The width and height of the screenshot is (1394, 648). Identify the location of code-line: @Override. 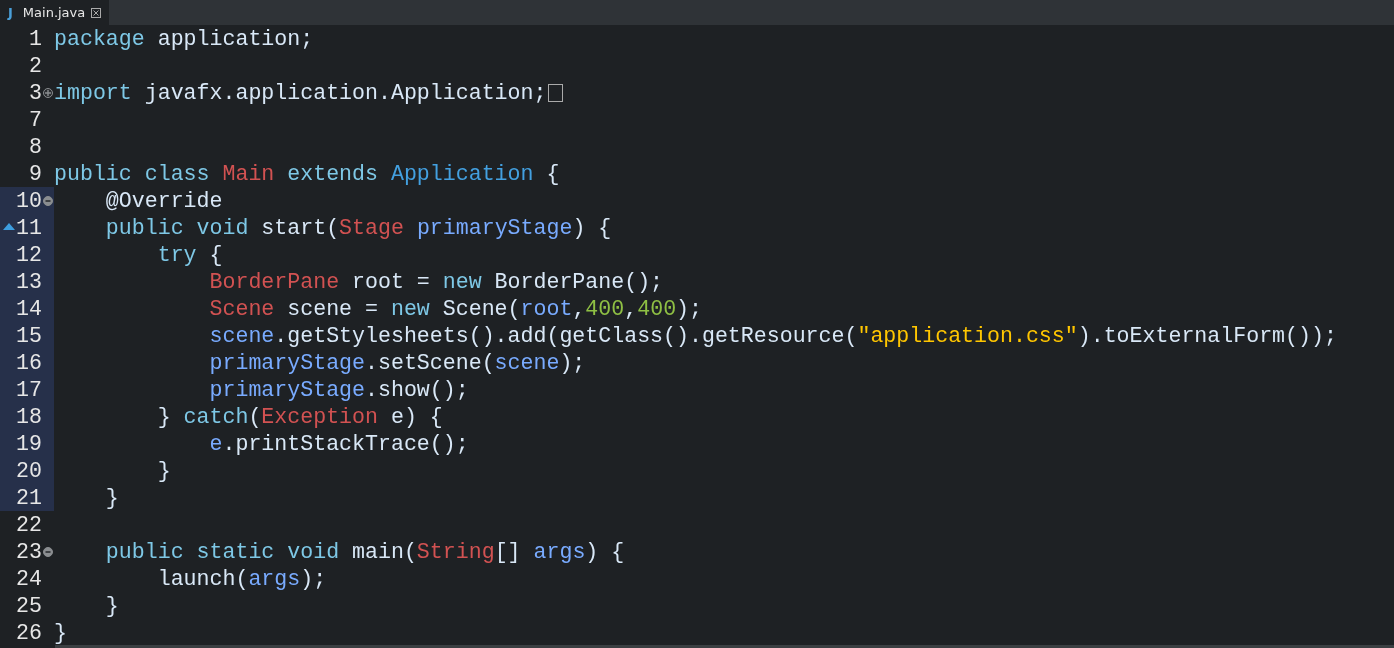
(163, 200).